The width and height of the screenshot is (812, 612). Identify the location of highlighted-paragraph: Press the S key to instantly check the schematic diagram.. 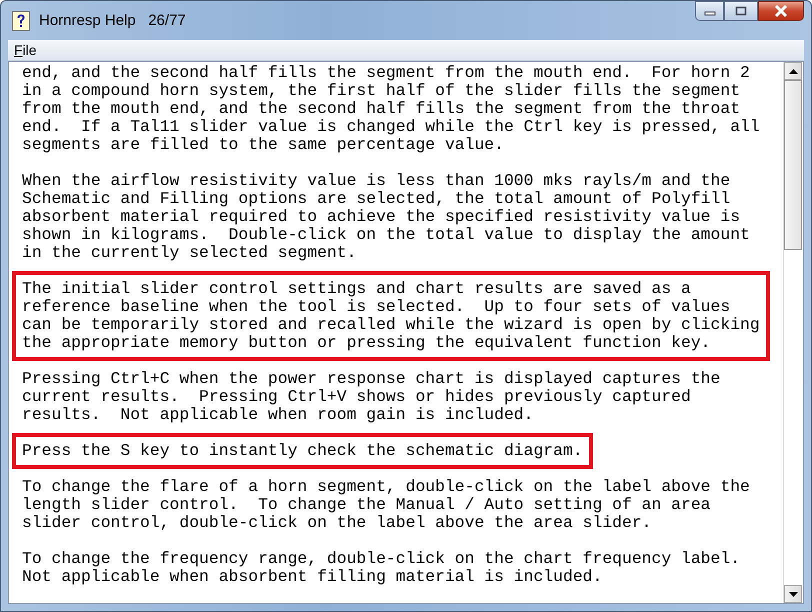
(302, 451).